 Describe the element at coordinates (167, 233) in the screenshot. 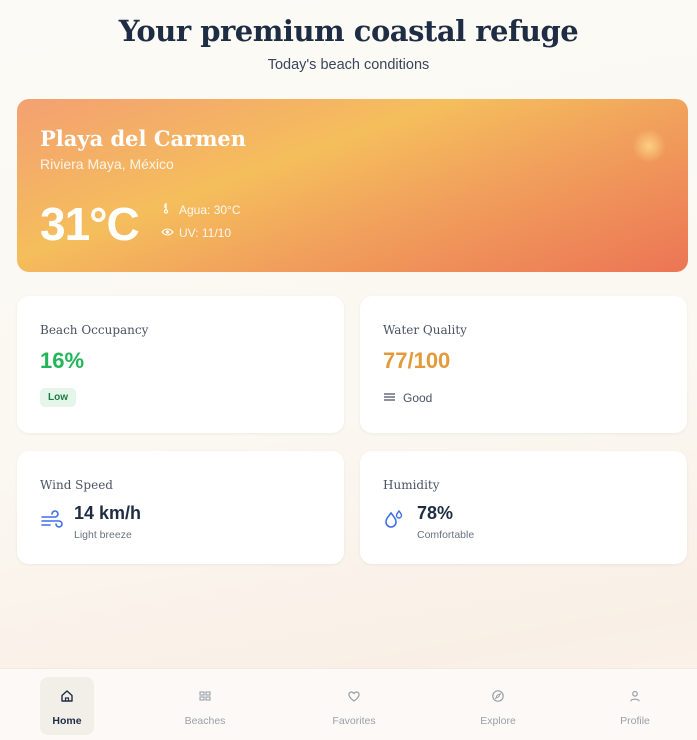

I see `eye-icon` at that location.